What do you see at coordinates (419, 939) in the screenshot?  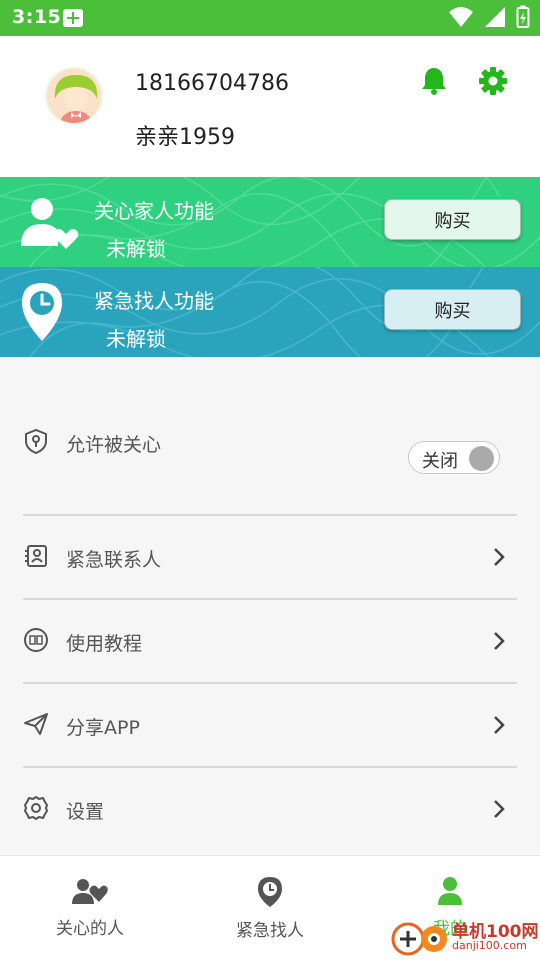 I see `watermark-logo` at bounding box center [419, 939].